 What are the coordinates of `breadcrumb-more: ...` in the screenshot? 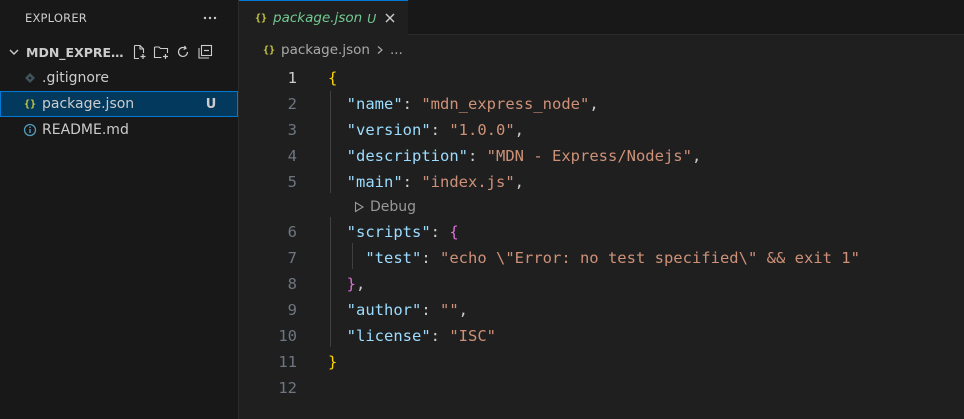 It's located at (396, 50).